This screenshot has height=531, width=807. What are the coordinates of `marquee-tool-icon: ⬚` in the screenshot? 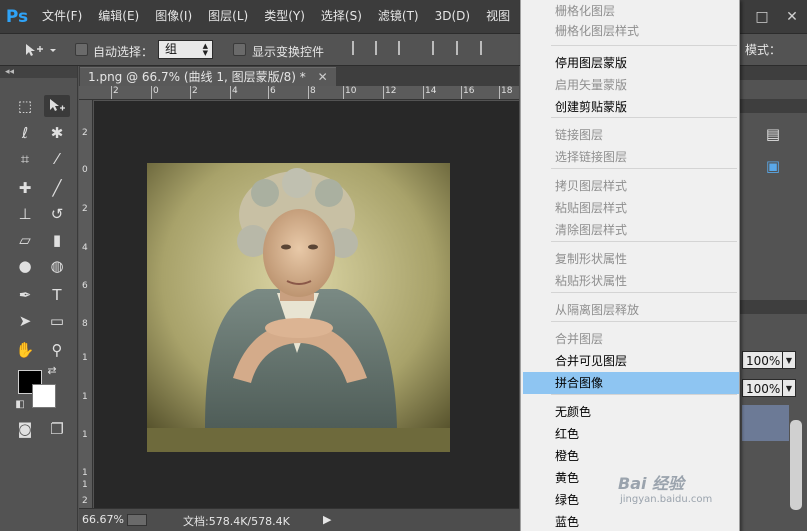 It's located at (25, 106).